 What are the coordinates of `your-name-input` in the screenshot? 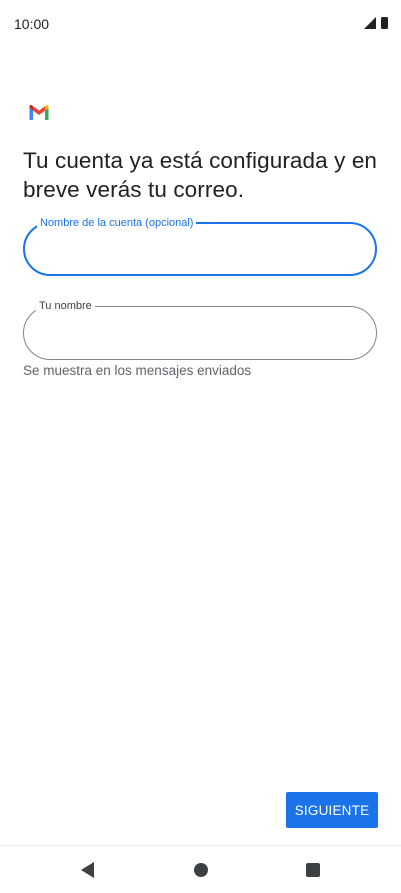 It's located at (197, 333).